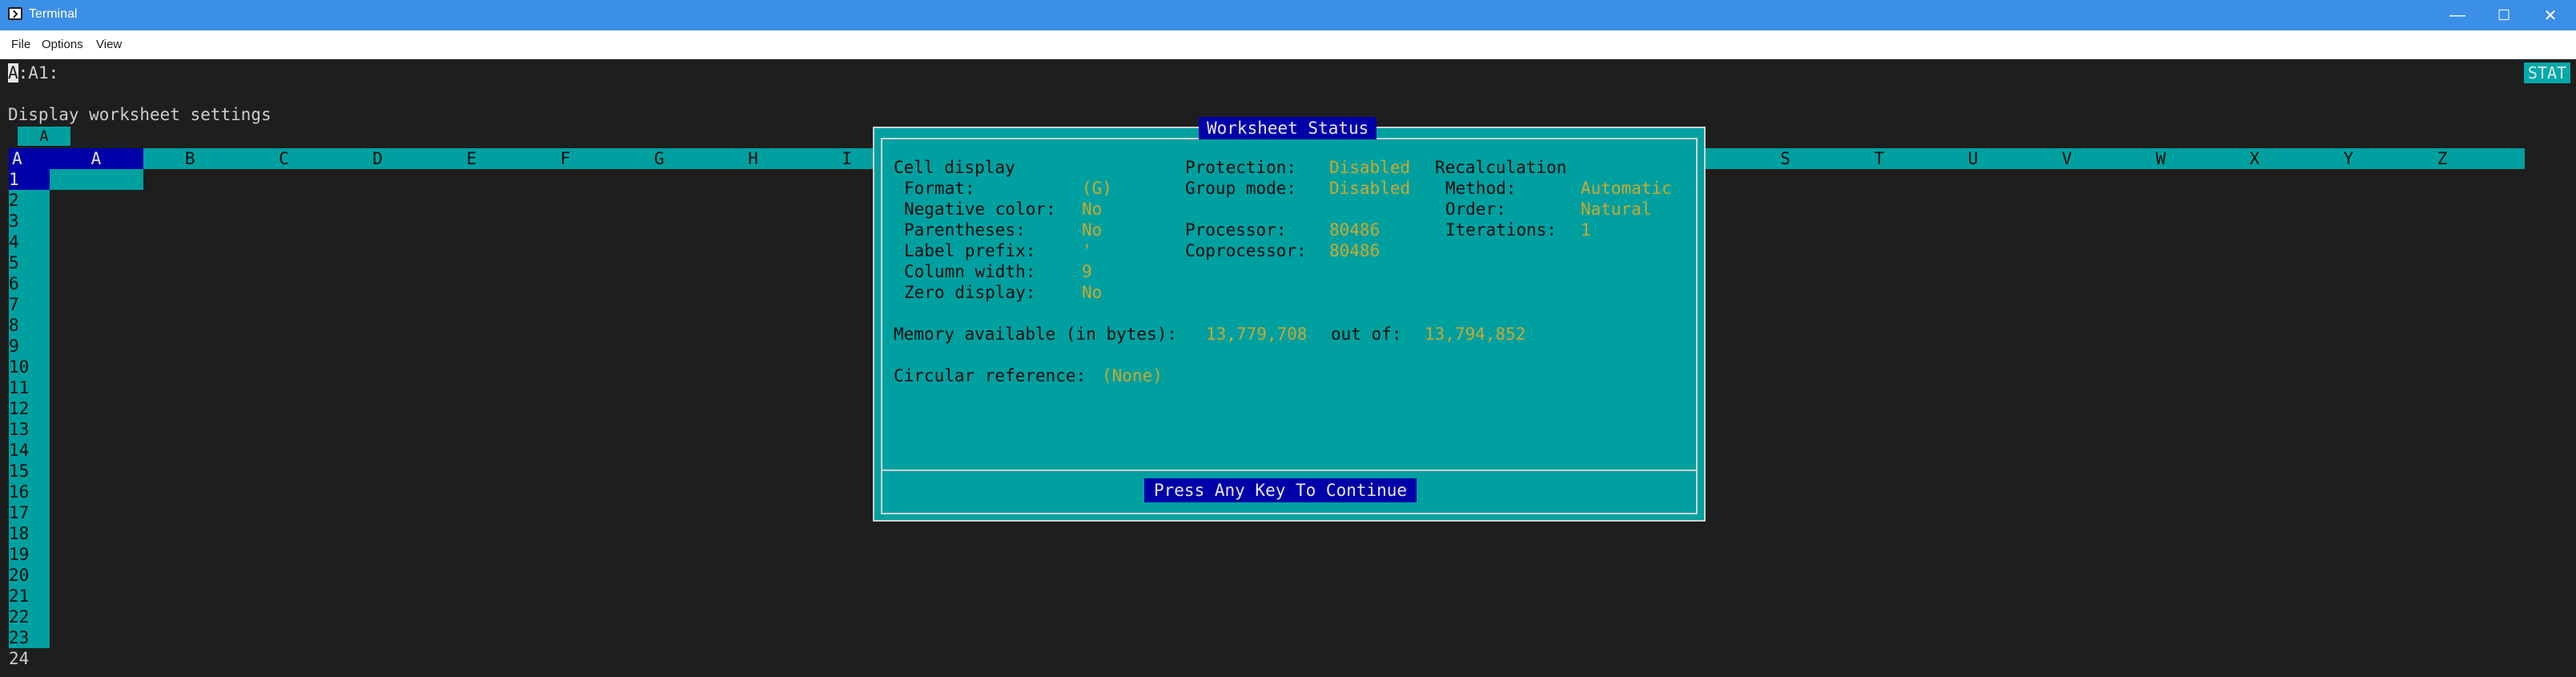 This screenshot has height=677, width=2576. Describe the element at coordinates (1236, 230) in the screenshot. I see `processor-label: Processor:` at that location.